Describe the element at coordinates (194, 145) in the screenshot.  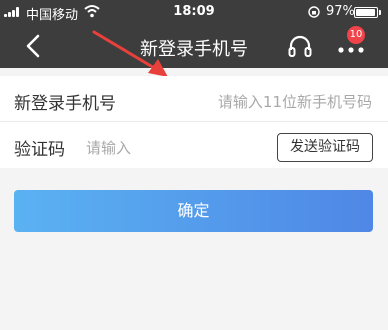
I see `verification-code-row: 验证码 请输入 发送验证码` at that location.